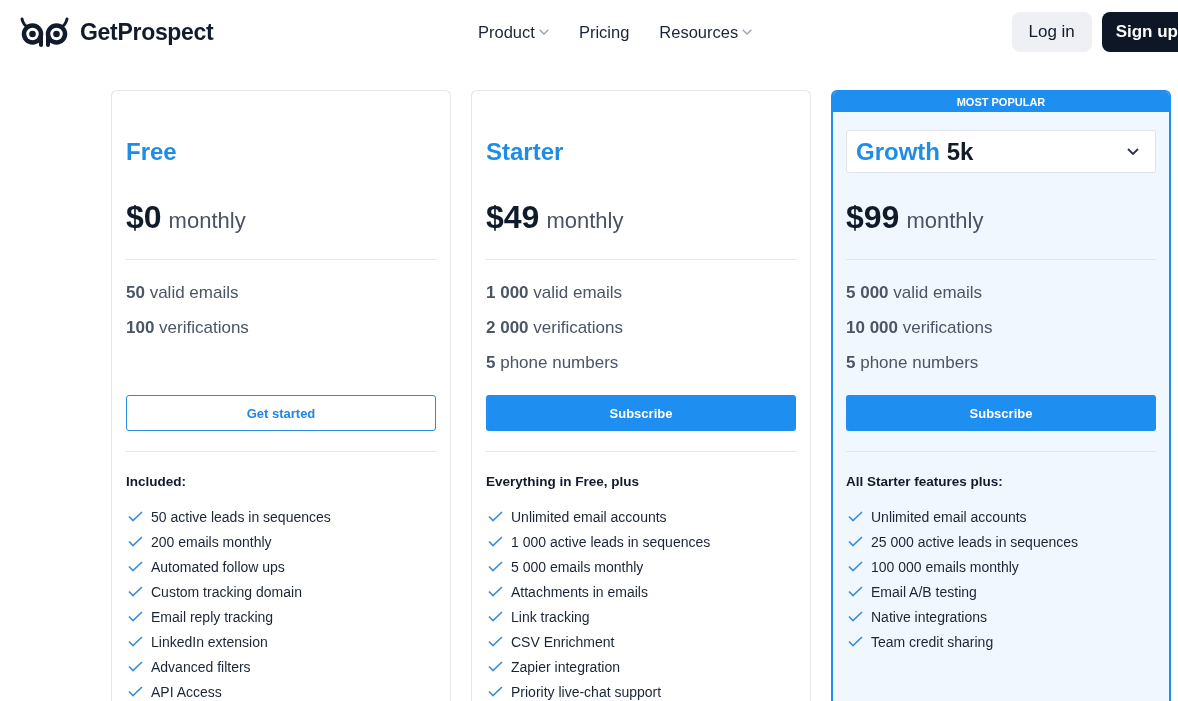 This screenshot has height=701, width=1178. Describe the element at coordinates (212, 616) in the screenshot. I see `feature-text: Email reply tracking` at that location.